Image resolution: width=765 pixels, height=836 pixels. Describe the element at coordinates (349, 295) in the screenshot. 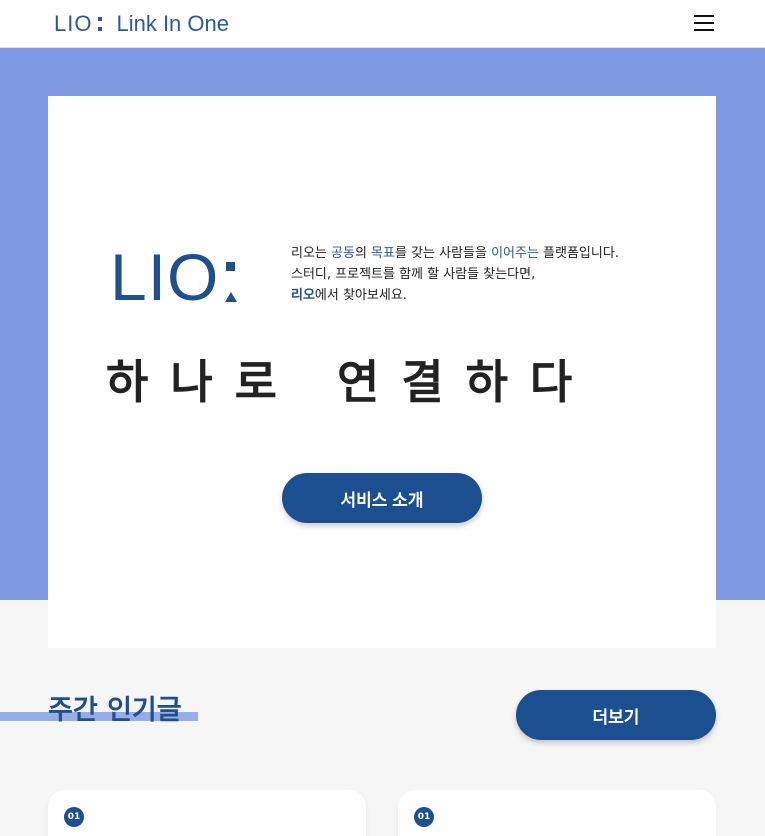

I see `intro-line-3: 리오에서 찾아보세요.` at that location.